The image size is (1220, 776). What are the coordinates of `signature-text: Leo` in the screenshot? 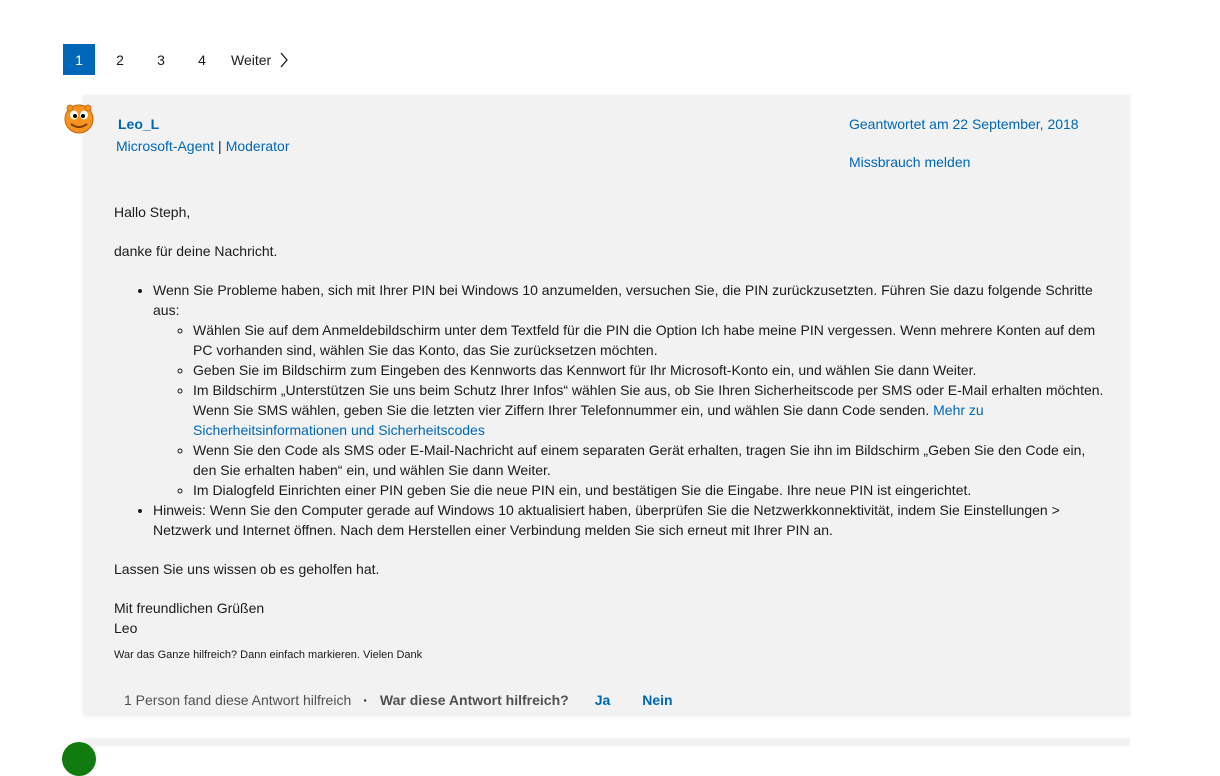 It's located at (126, 628).